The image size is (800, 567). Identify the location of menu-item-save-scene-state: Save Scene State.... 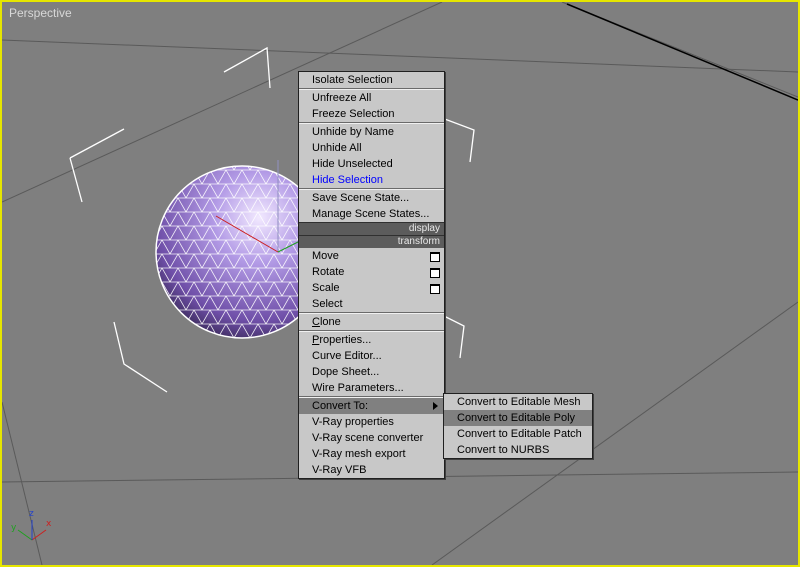
(371, 198).